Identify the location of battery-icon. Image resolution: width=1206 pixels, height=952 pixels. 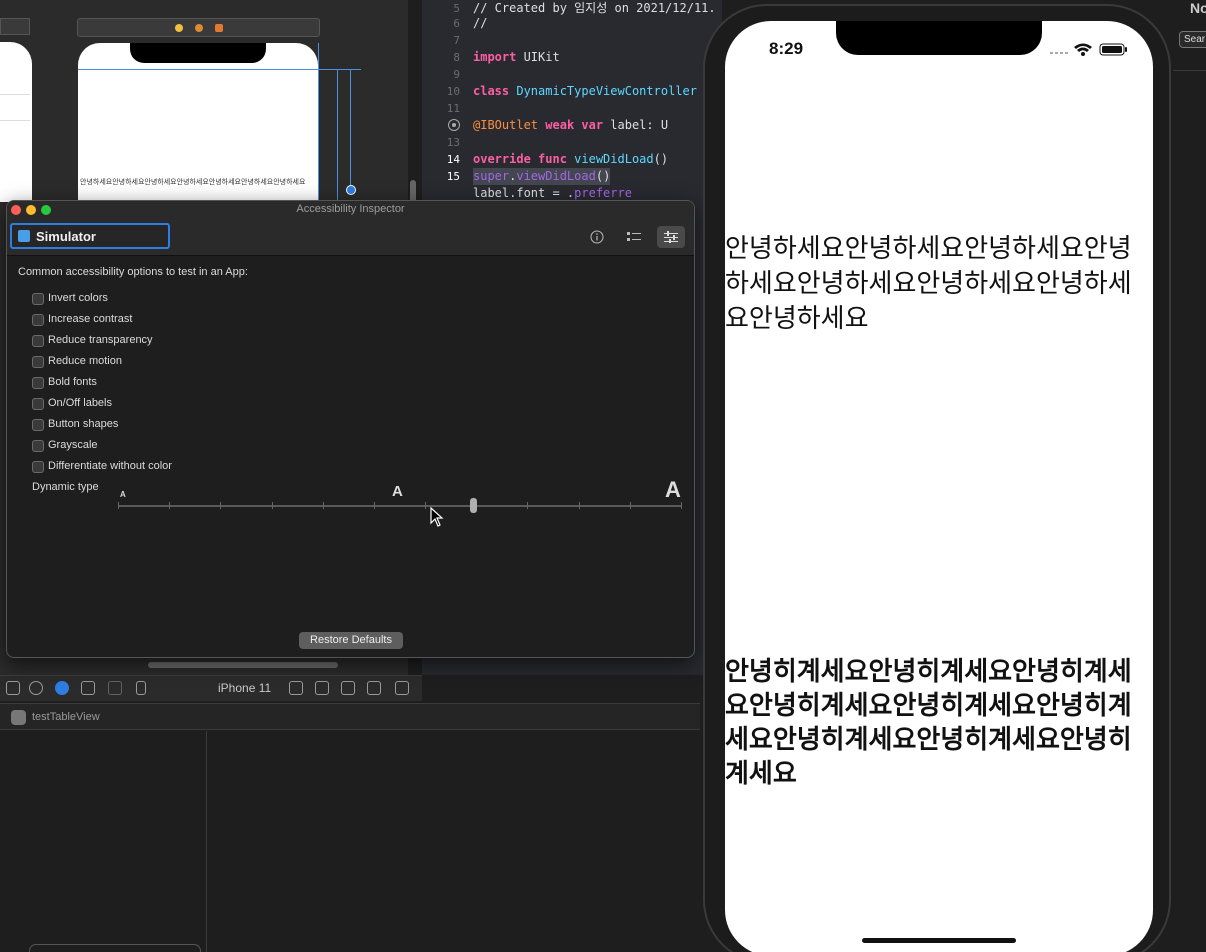
(1113, 49).